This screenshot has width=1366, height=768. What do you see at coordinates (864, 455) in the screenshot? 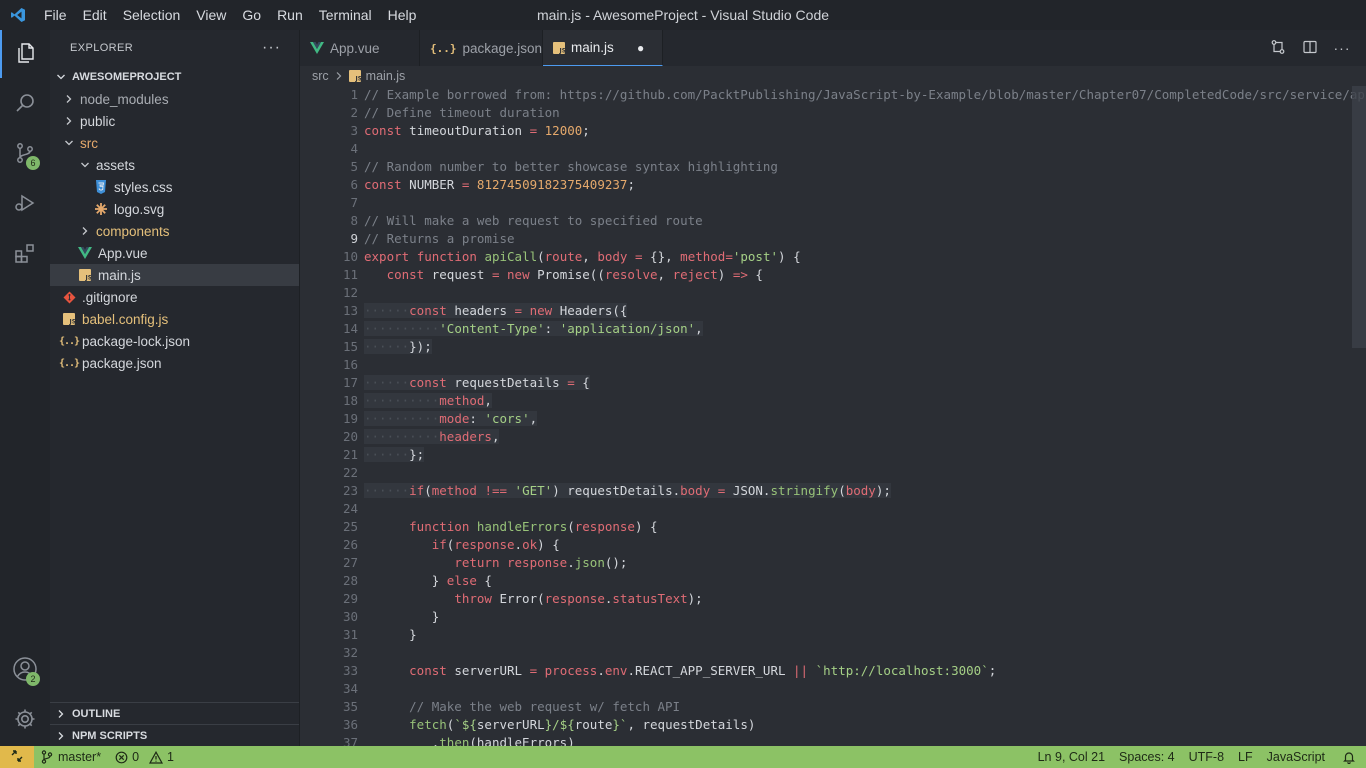
I see `code-line: ······};` at bounding box center [864, 455].